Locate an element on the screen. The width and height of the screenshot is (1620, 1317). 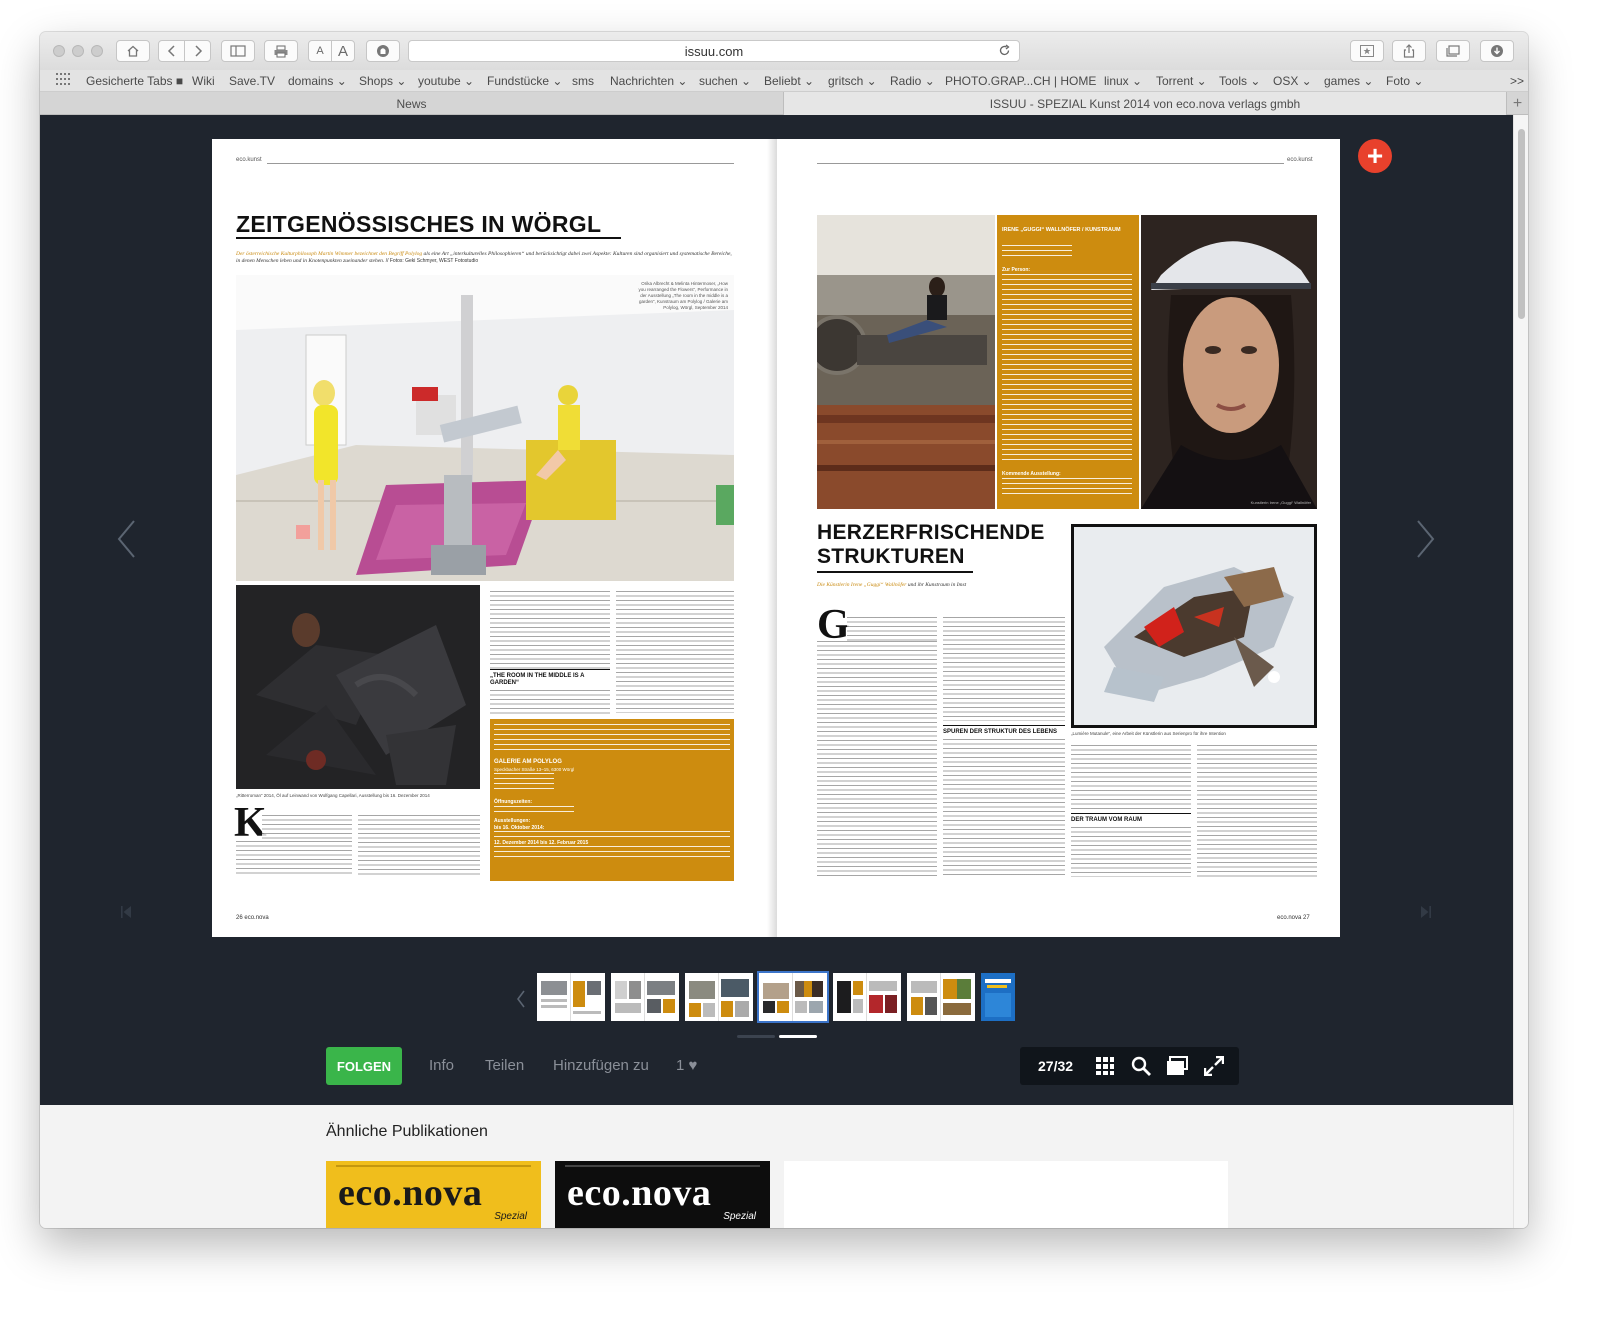
minimize-window-button is located at coordinates (78, 51).